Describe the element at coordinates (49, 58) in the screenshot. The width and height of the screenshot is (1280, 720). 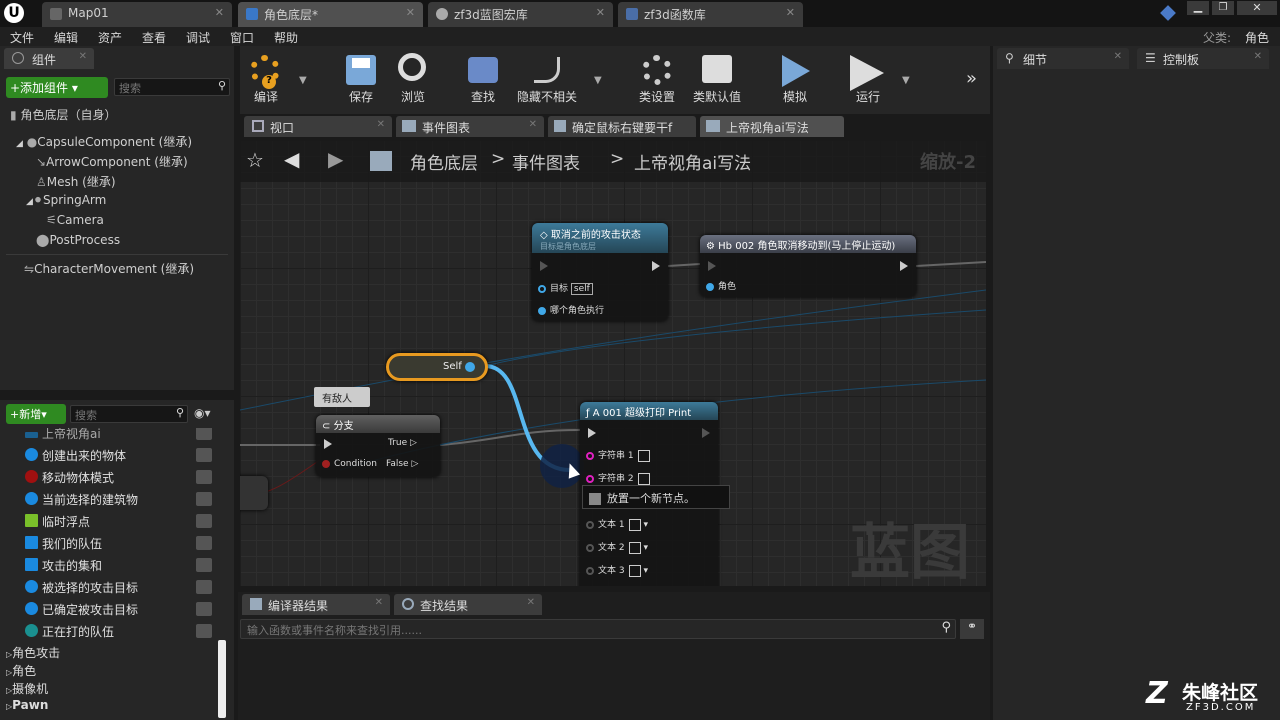
I see `tab-components: 组件 ✕` at that location.